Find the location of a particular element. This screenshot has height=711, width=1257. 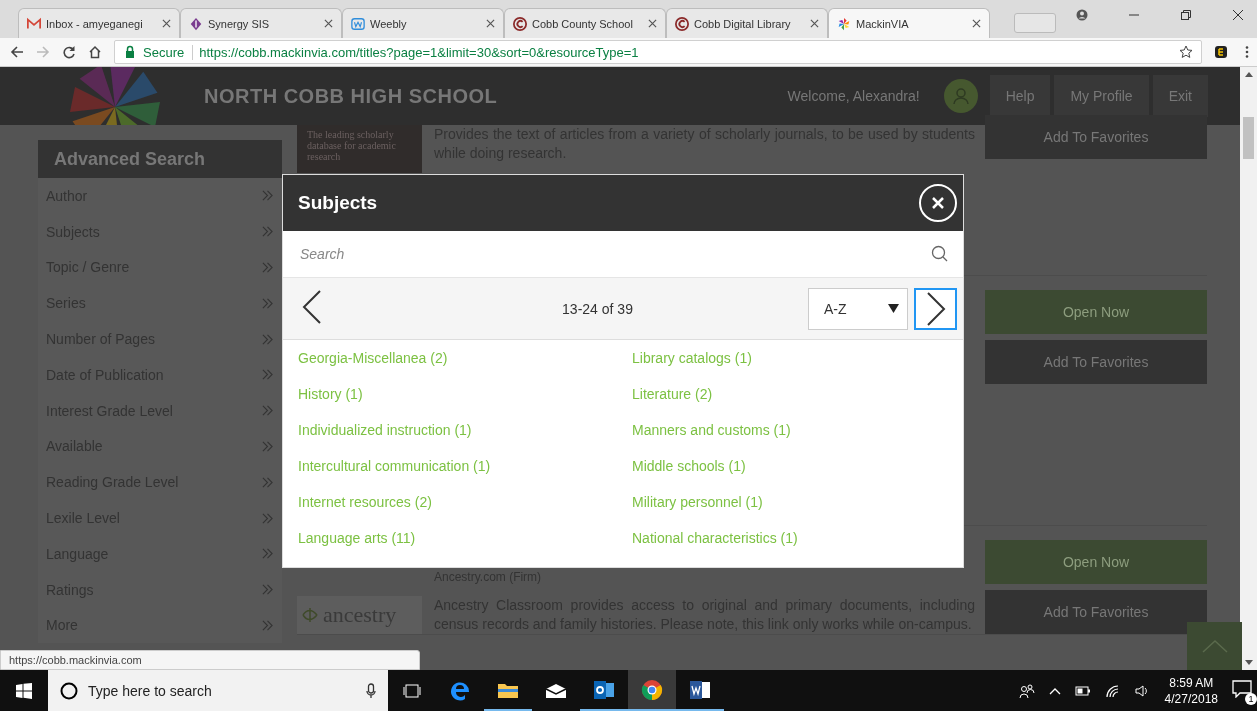

w-logo-icon is located at coordinates (358, 23).